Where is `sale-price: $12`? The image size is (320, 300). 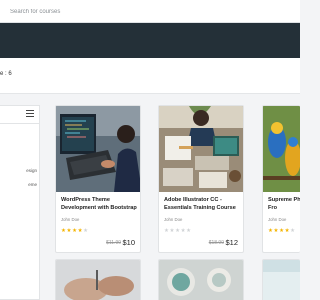
sale-price: $12 is located at coordinates (231, 242).